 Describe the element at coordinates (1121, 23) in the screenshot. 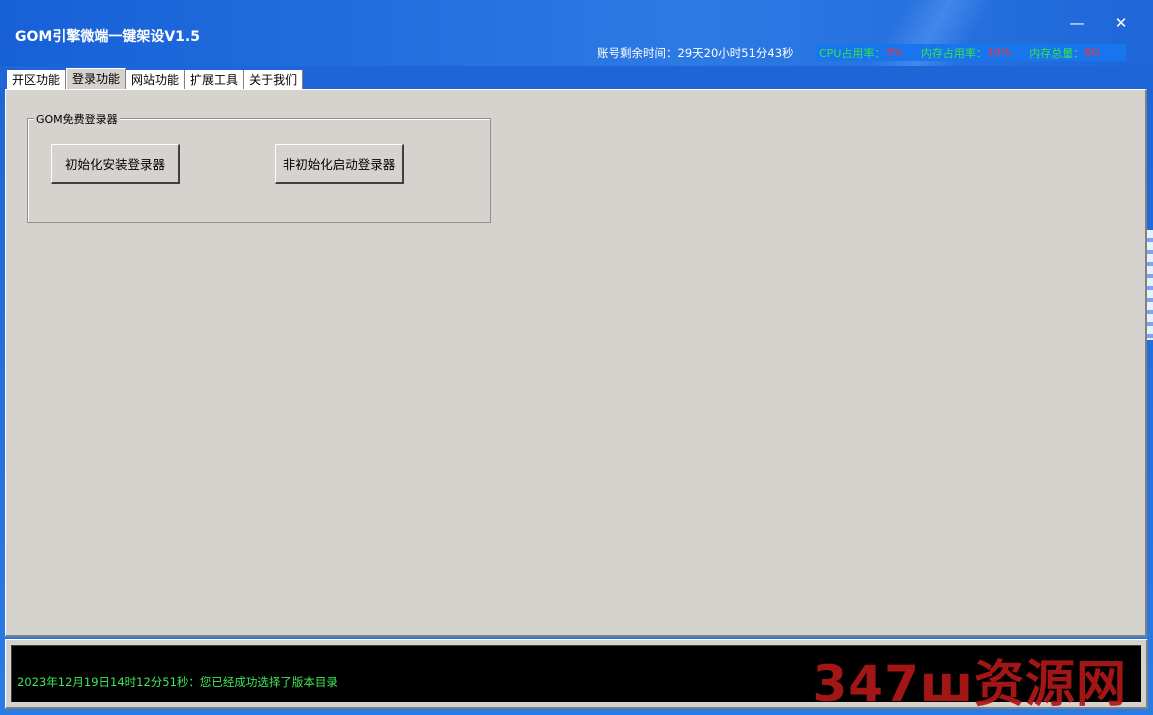

I see `close-icon: ✕` at that location.